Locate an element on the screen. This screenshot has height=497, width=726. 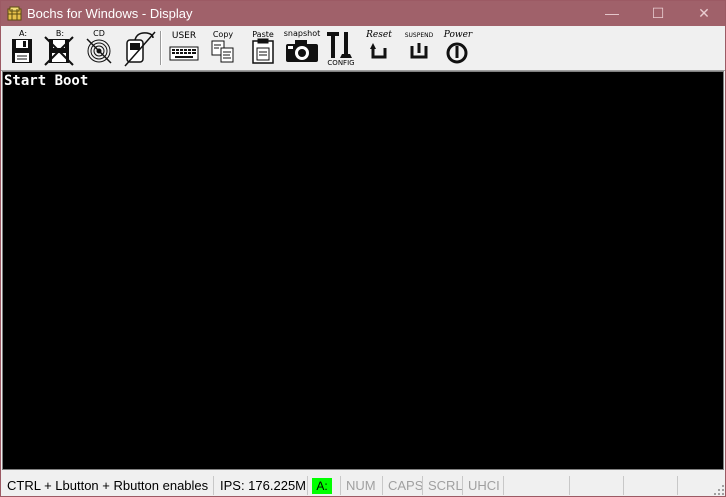
suspend-button: SUSPEND is located at coordinates (419, 48).